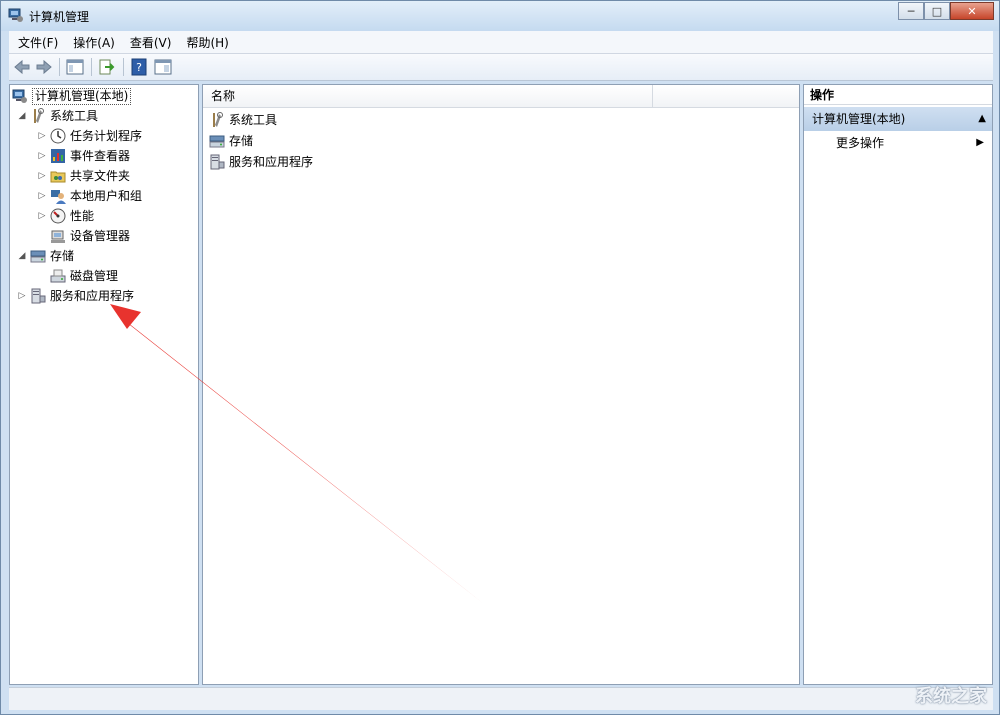  What do you see at coordinates (125, 316) in the screenshot?
I see `annotation-arrow-head` at bounding box center [125, 316].